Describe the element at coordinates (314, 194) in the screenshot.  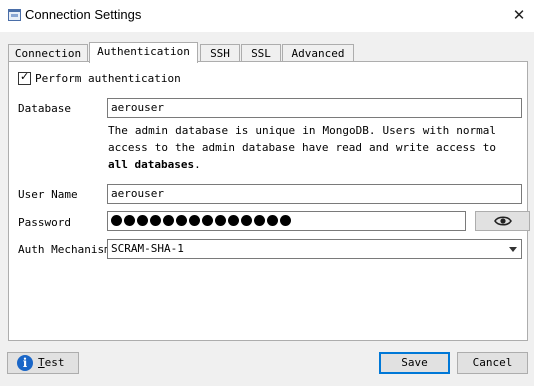
I see `username-field: aerouser` at that location.